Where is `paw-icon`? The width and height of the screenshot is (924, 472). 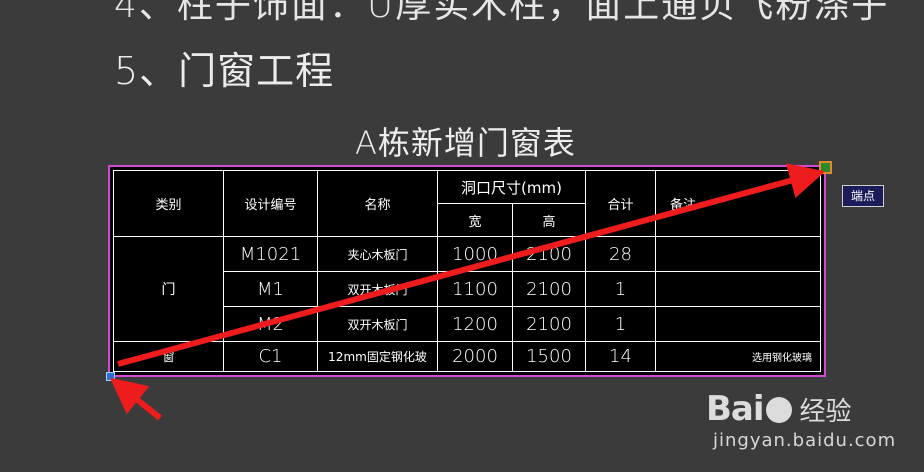
paw-icon is located at coordinates (778, 410).